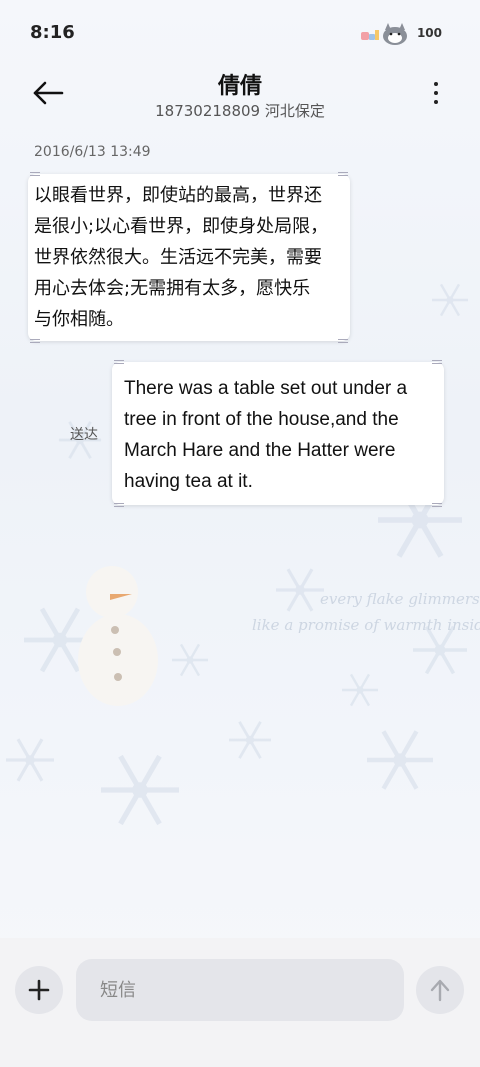 The height and width of the screenshot is (1067, 480). Describe the element at coordinates (436, 93) in the screenshot. I see `more-options-button` at that location.